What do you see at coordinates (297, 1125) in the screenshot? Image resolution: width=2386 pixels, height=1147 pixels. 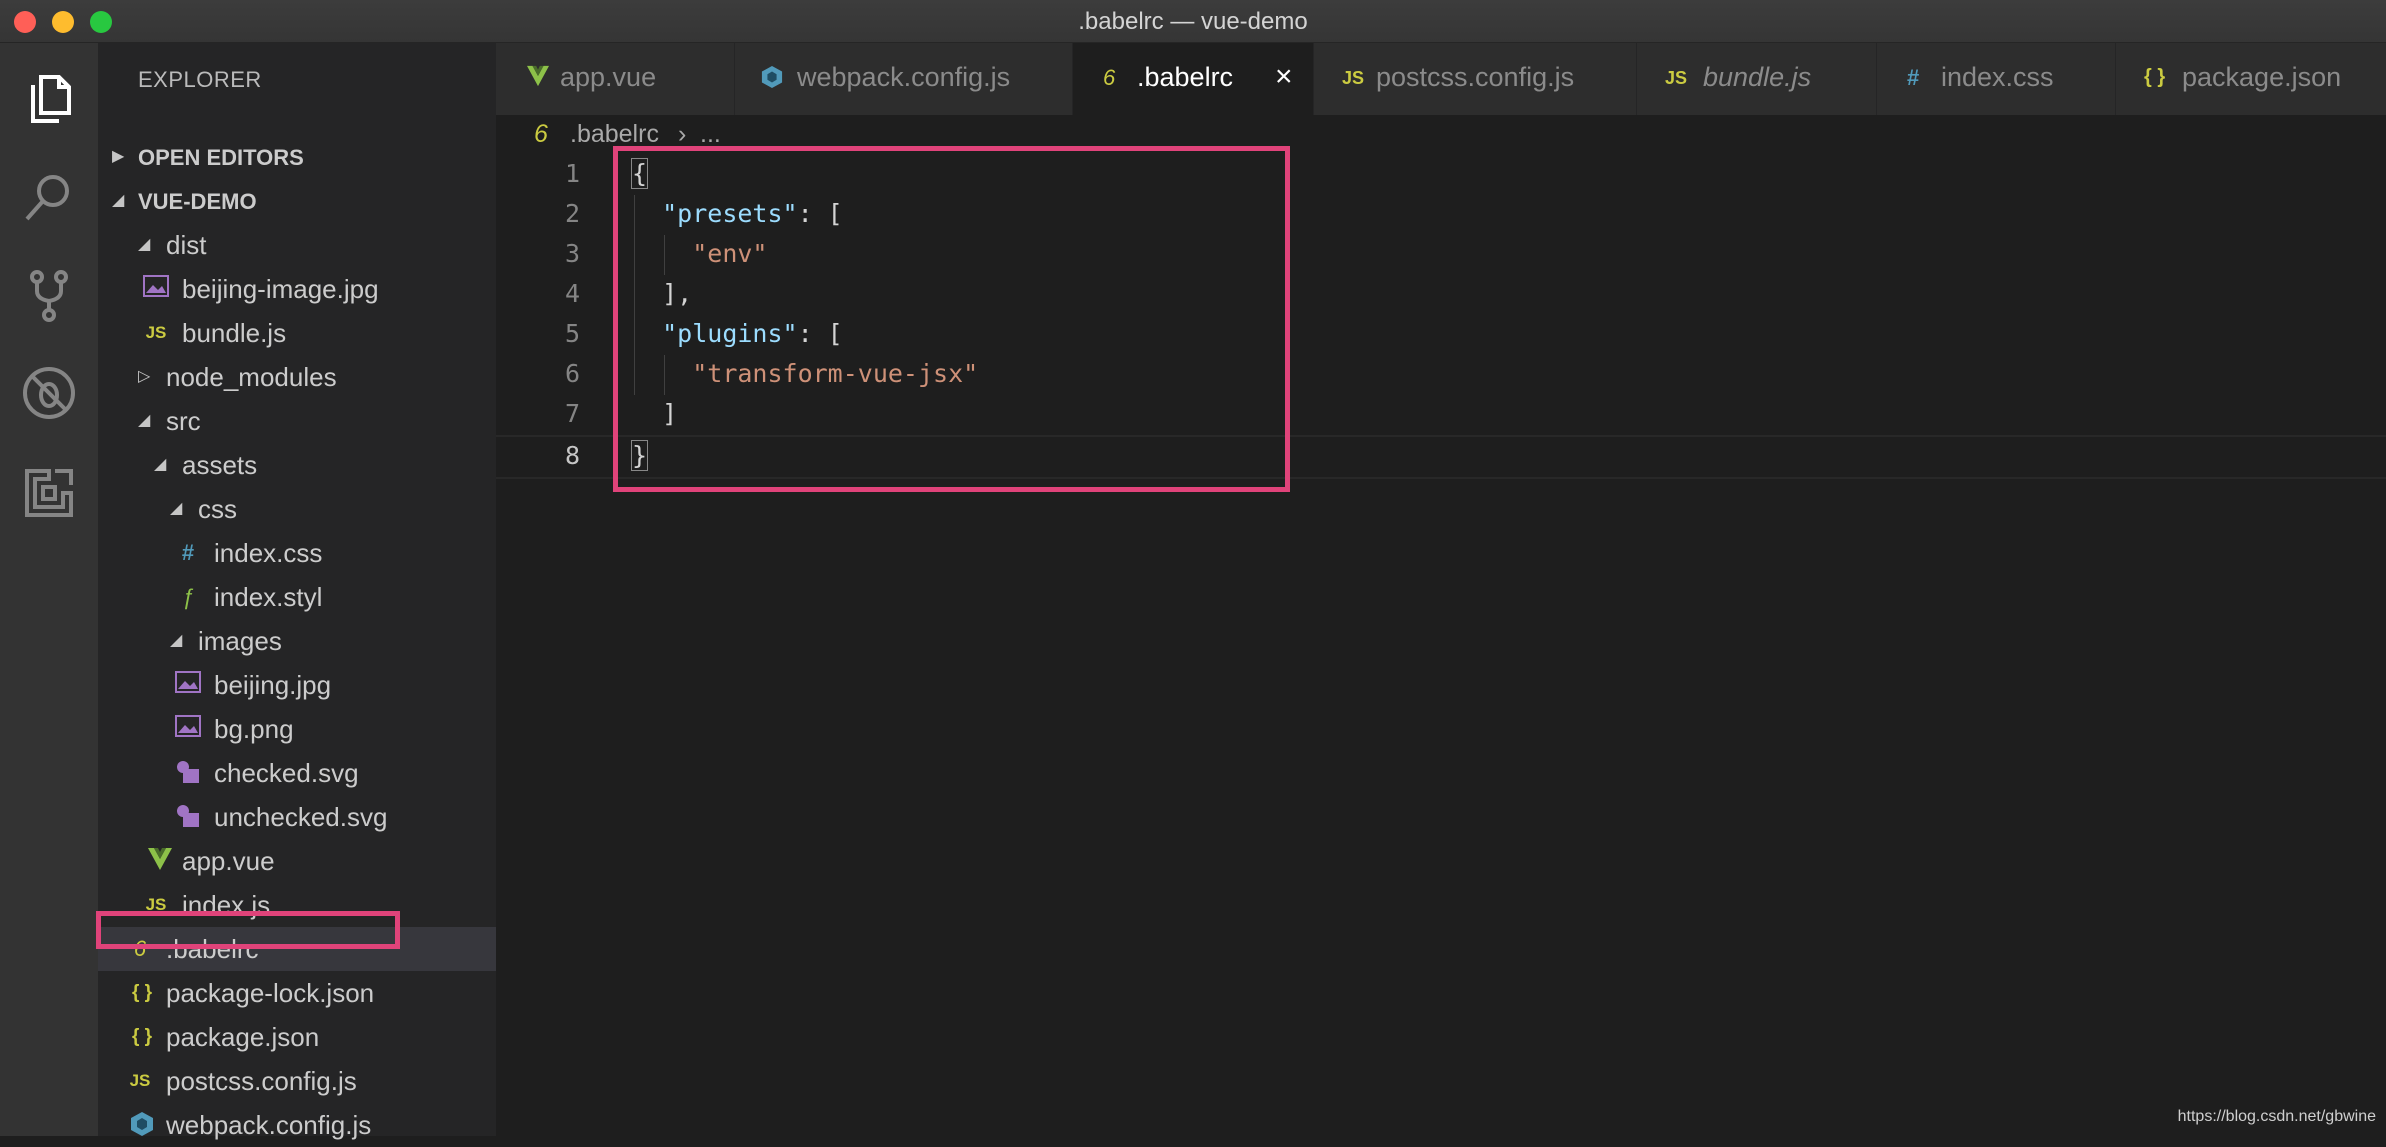 I see `tree-item-webpack-config: webpack.config.js` at bounding box center [297, 1125].